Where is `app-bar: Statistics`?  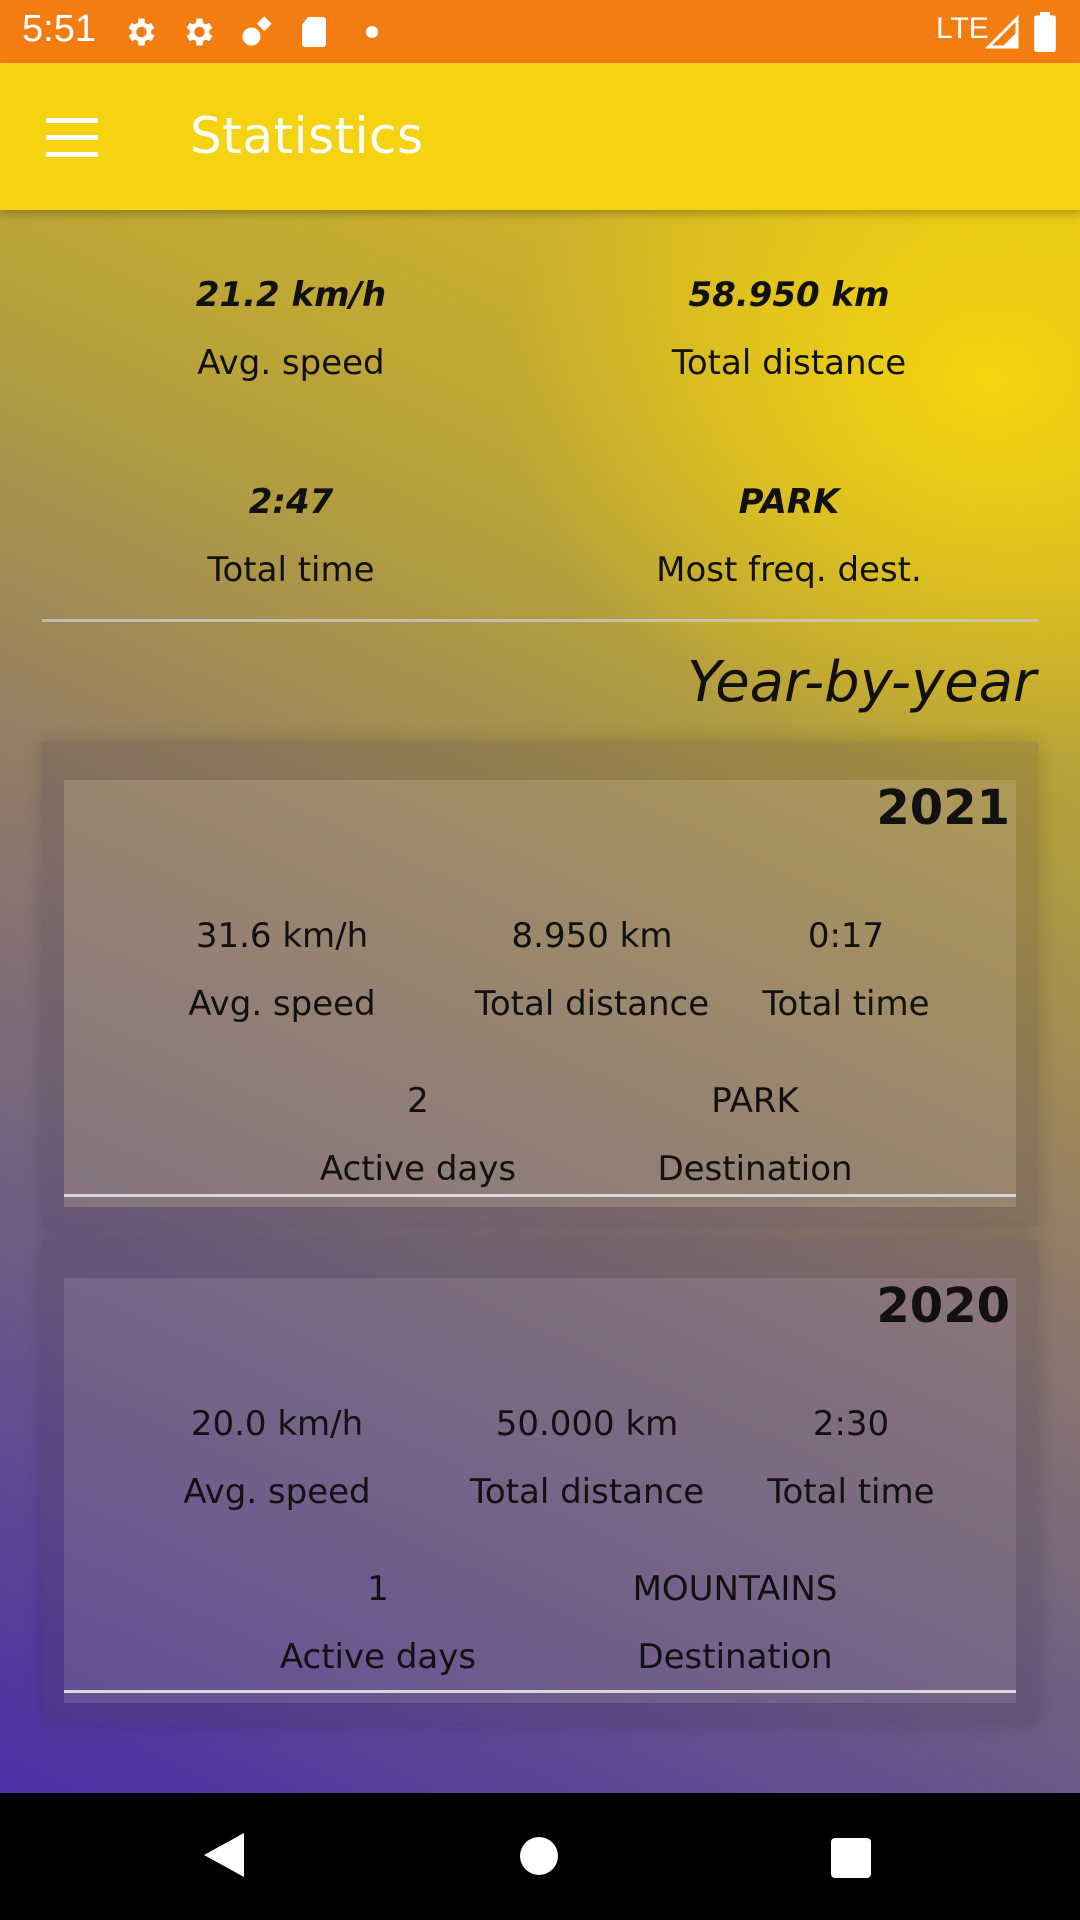
app-bar: Statistics is located at coordinates (540, 136).